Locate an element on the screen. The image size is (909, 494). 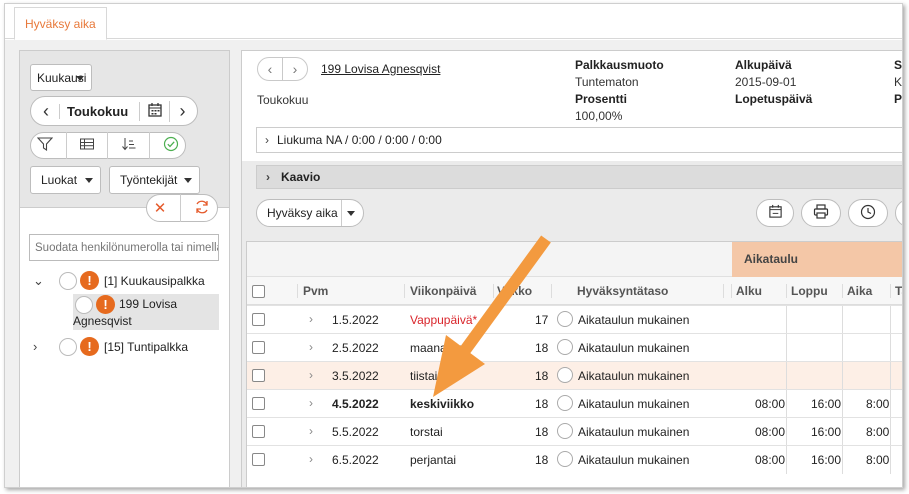
employee-filter-input is located at coordinates (124, 247).